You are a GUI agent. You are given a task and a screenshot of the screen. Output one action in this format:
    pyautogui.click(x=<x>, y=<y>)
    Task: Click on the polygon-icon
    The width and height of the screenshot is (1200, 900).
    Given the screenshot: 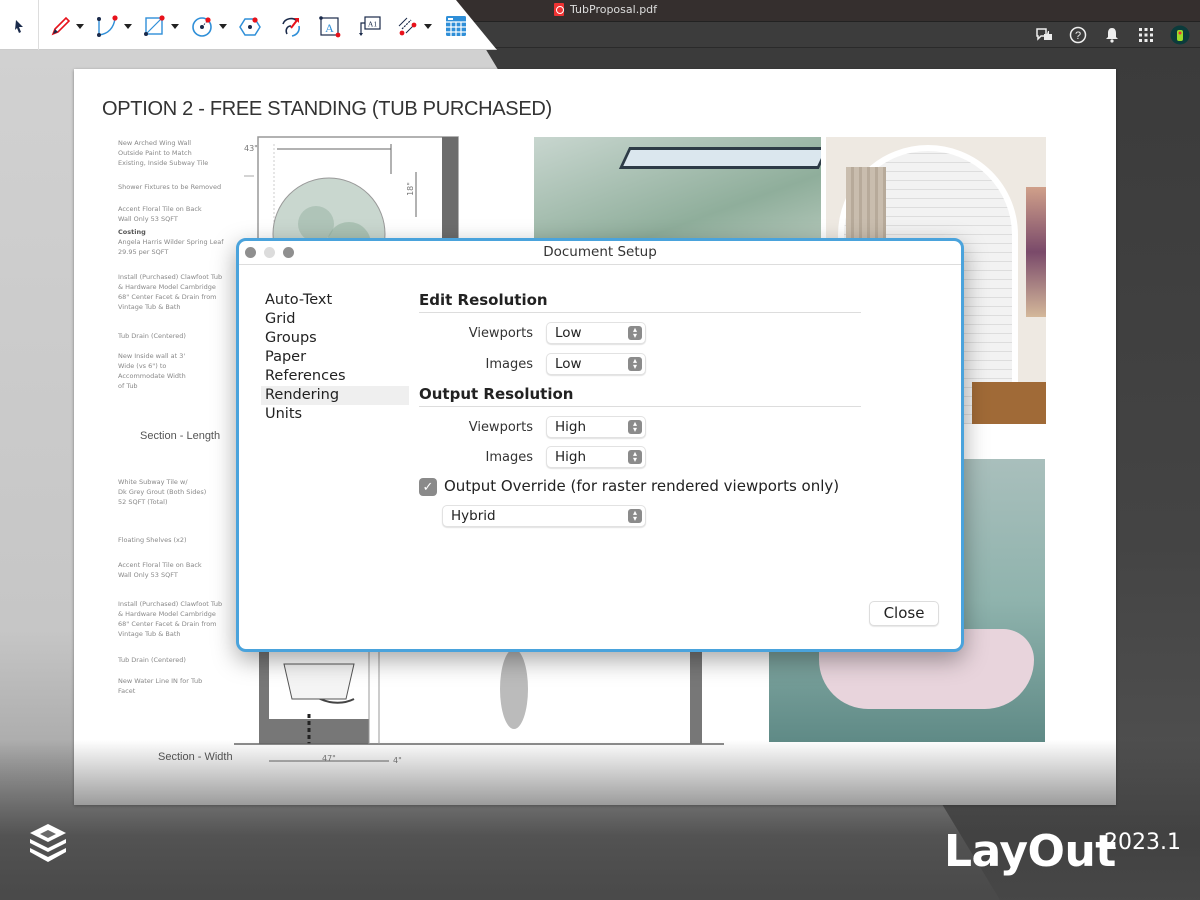 What is the action you would take?
    pyautogui.click(x=250, y=26)
    